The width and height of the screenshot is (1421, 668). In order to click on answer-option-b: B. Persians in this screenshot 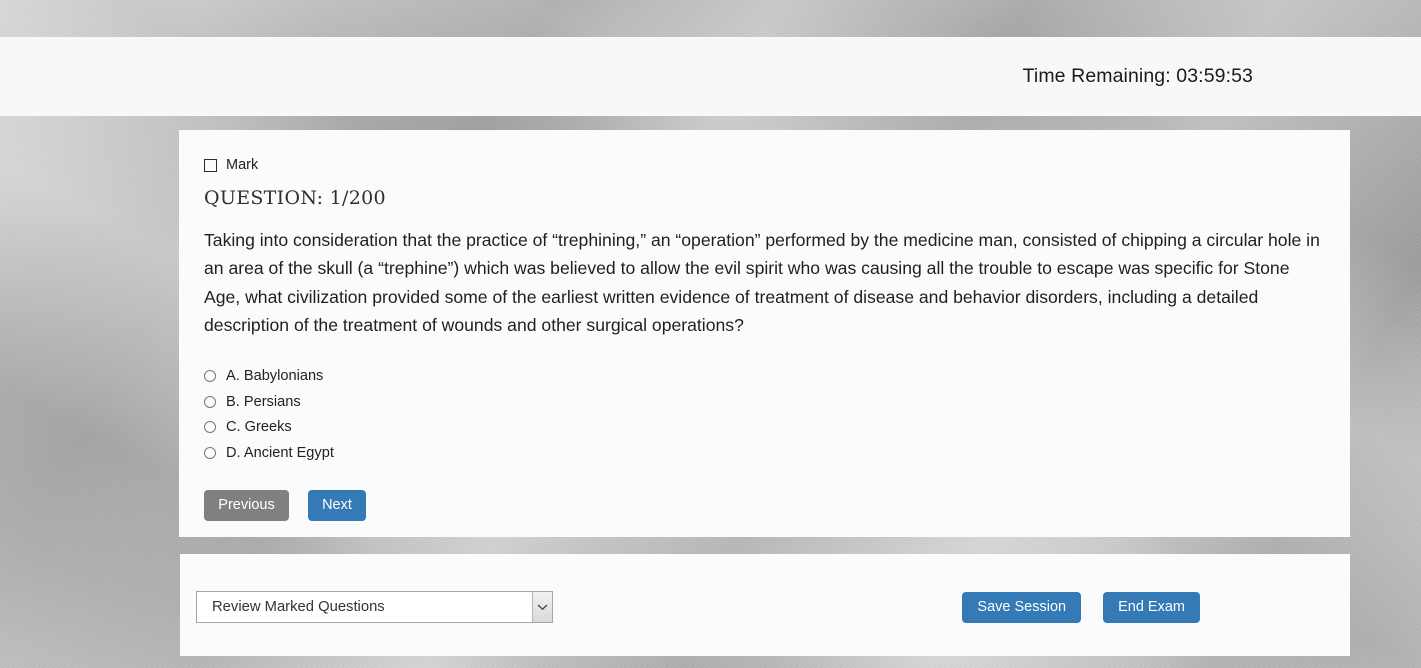, I will do `click(764, 402)`.